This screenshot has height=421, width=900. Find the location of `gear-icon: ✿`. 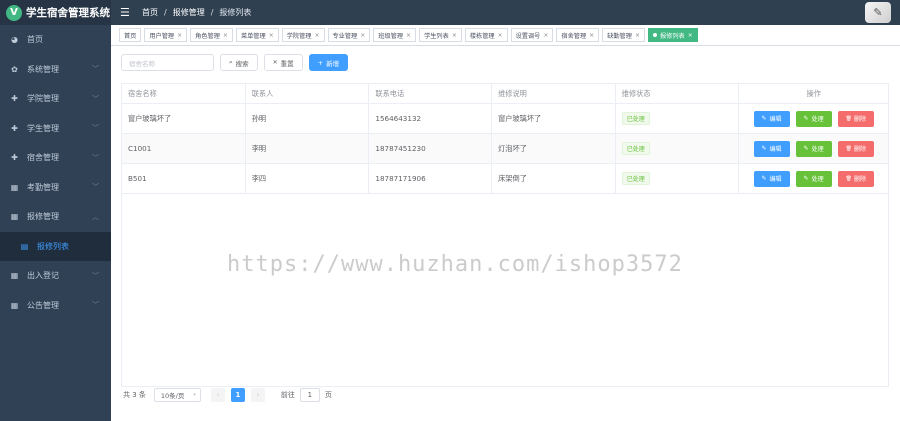

gear-icon: ✿ is located at coordinates (14, 69).